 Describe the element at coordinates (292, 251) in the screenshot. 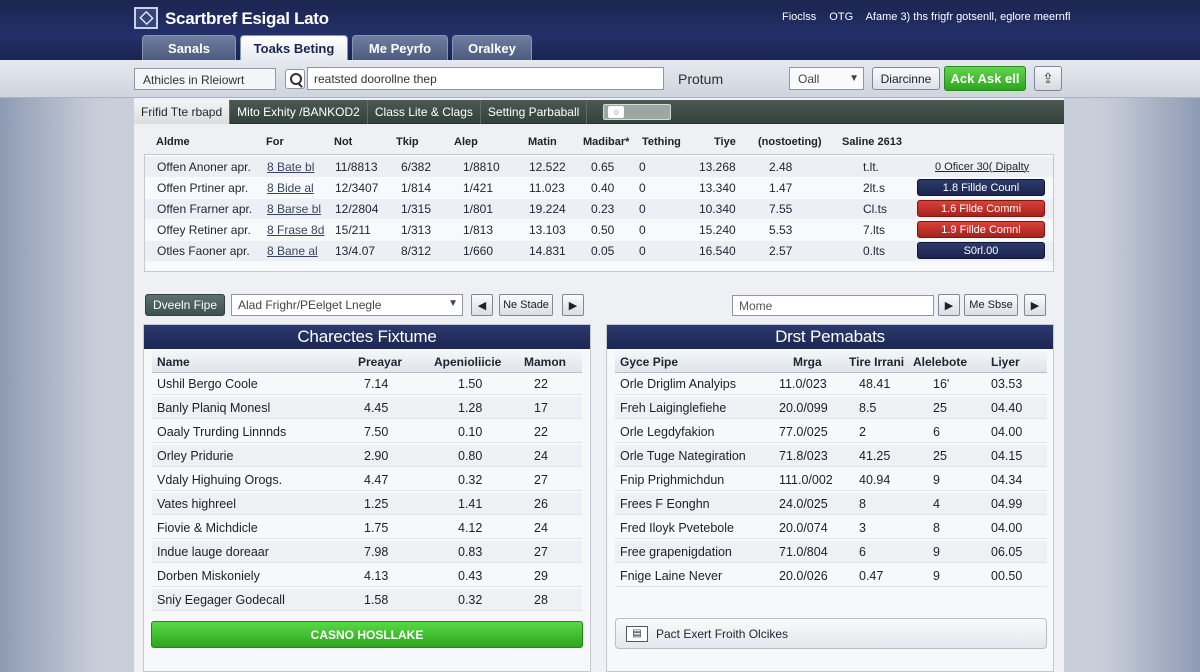

I see `row-link: 8 Bane al` at that location.